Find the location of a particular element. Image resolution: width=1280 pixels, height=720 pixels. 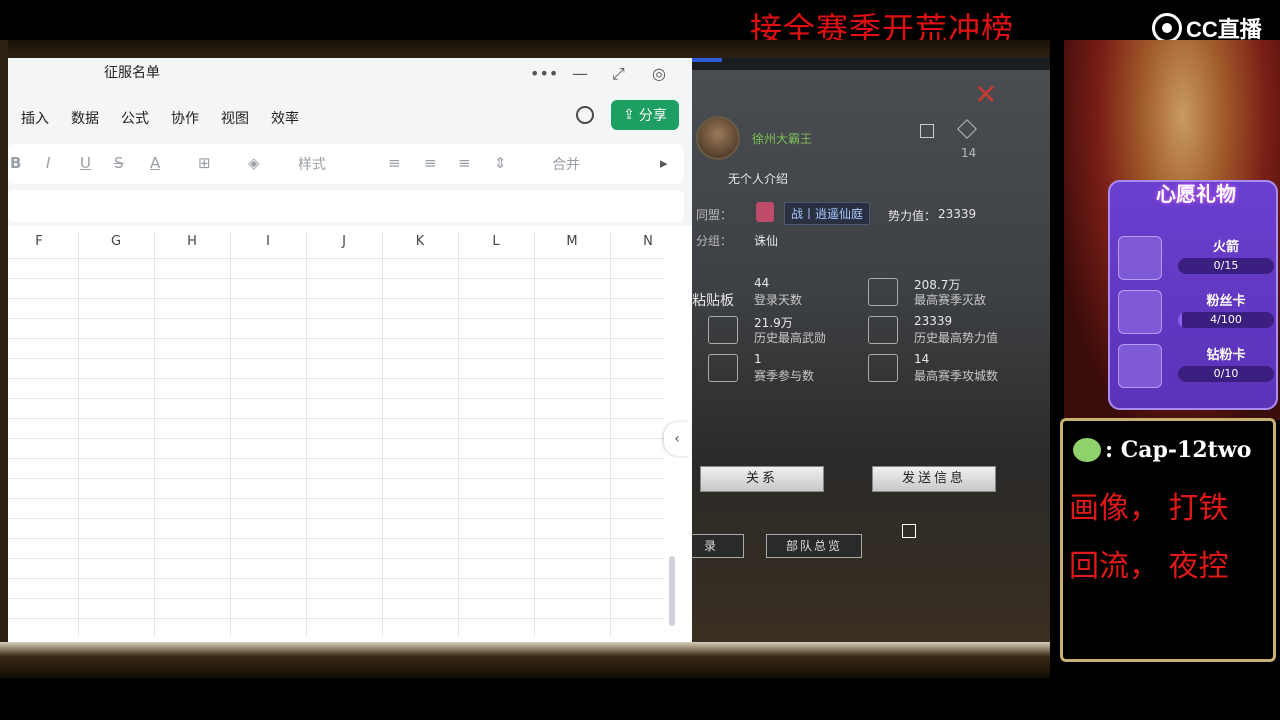

align-right-icon: ≡ is located at coordinates (464, 163).